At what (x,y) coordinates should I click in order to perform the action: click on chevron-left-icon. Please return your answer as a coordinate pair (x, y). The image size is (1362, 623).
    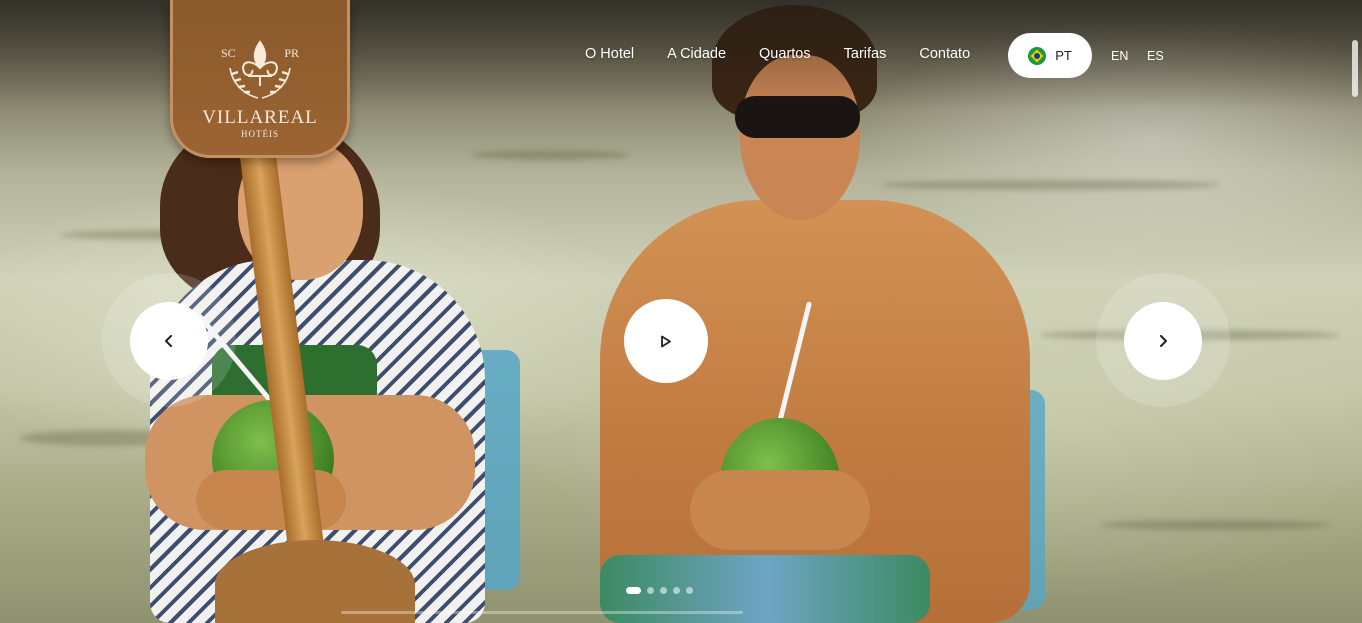
    Looking at the image, I should click on (168, 341).